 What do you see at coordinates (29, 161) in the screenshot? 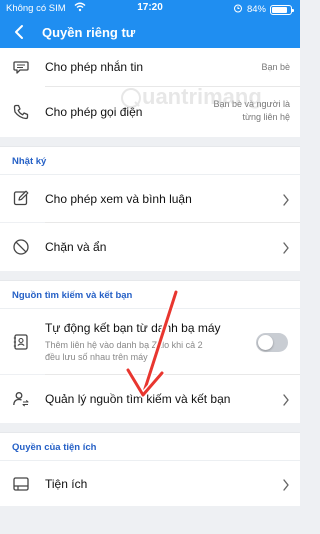
I see `section-diary-title: Nhật ký` at bounding box center [29, 161].